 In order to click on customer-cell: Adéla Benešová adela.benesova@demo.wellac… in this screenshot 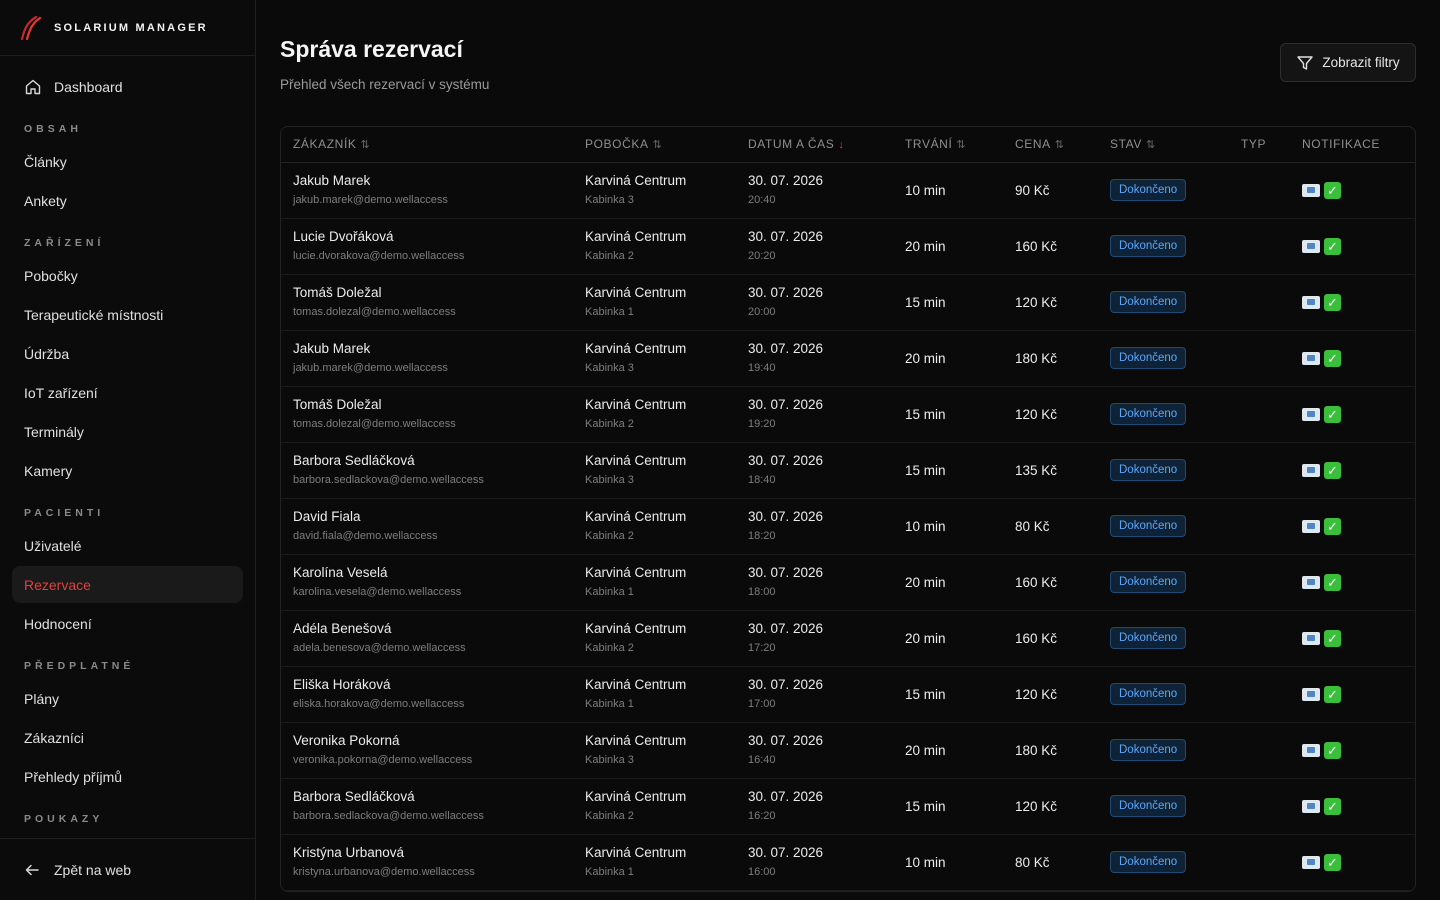, I will do `click(427, 638)`.